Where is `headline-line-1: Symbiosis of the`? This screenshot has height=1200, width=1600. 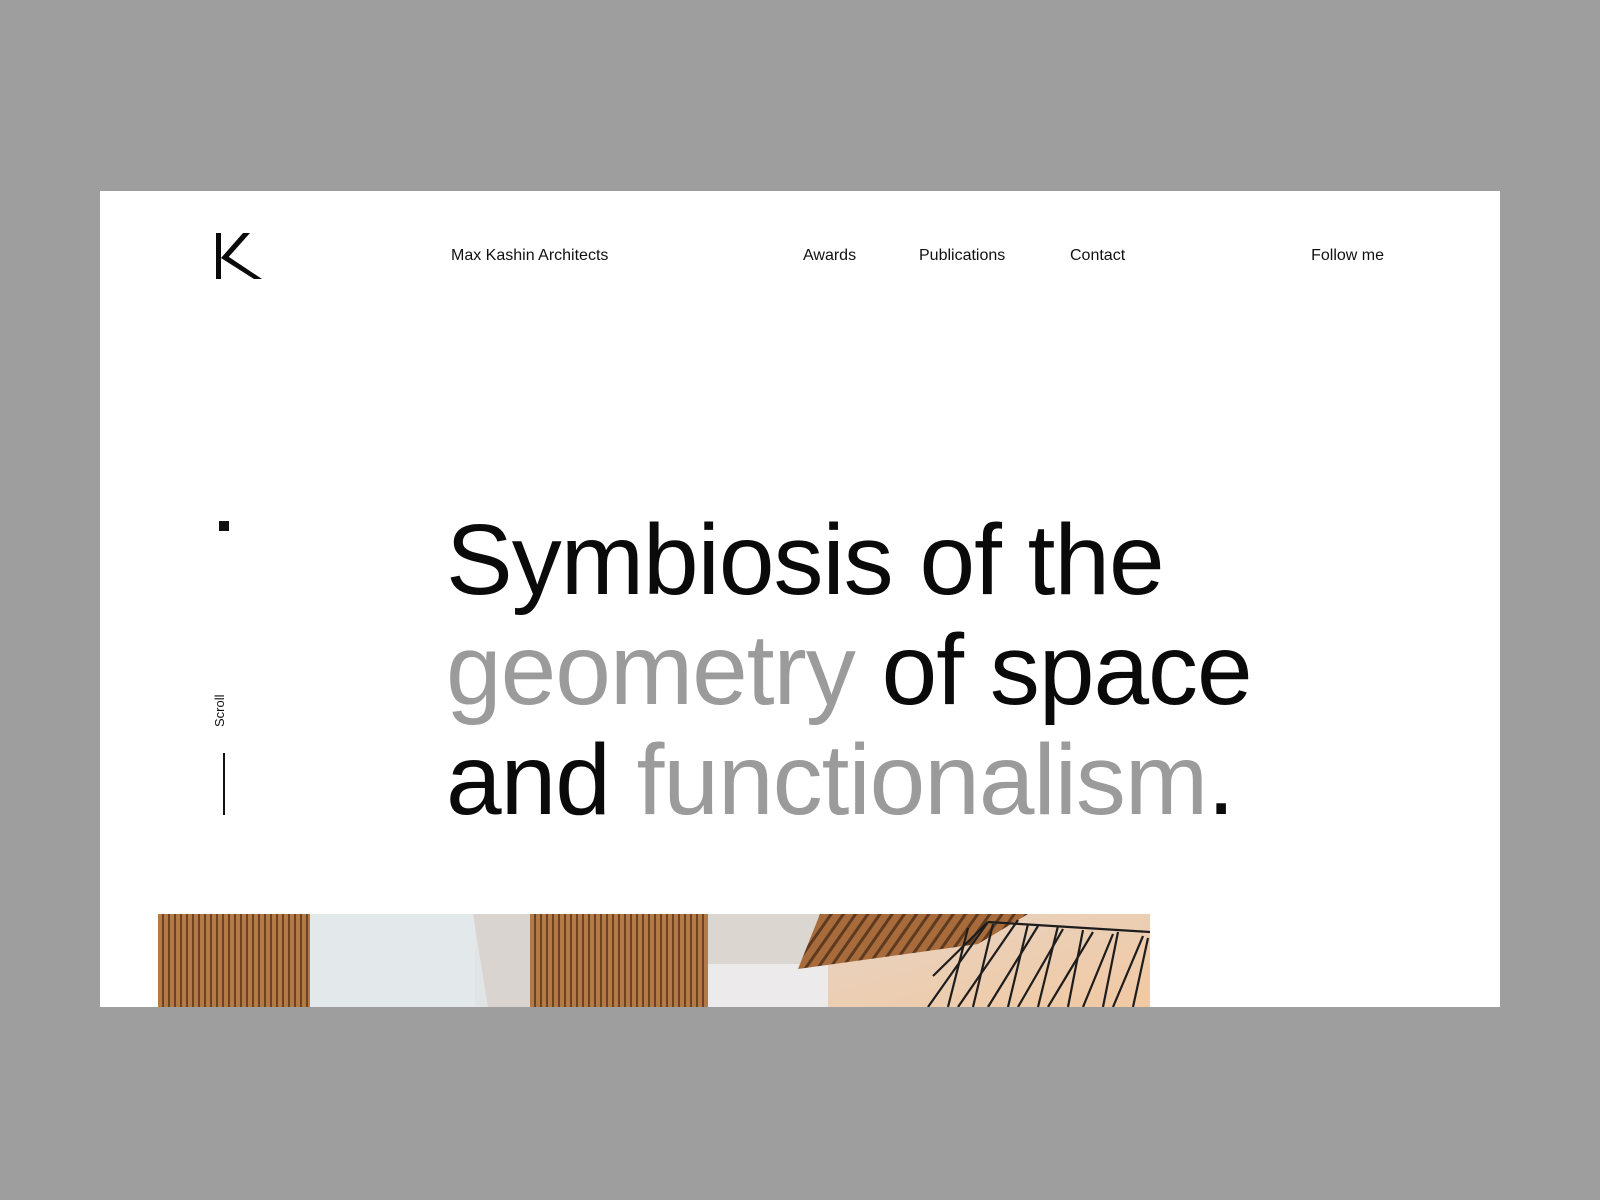
headline-line-1: Symbiosis of the is located at coordinates (805, 560).